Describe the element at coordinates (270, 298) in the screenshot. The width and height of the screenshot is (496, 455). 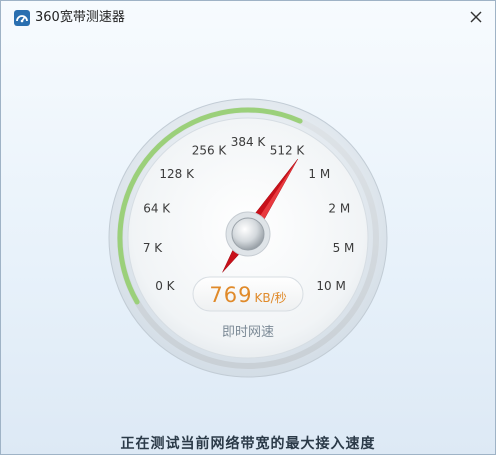
I see `speed-unit: KB/秒` at that location.